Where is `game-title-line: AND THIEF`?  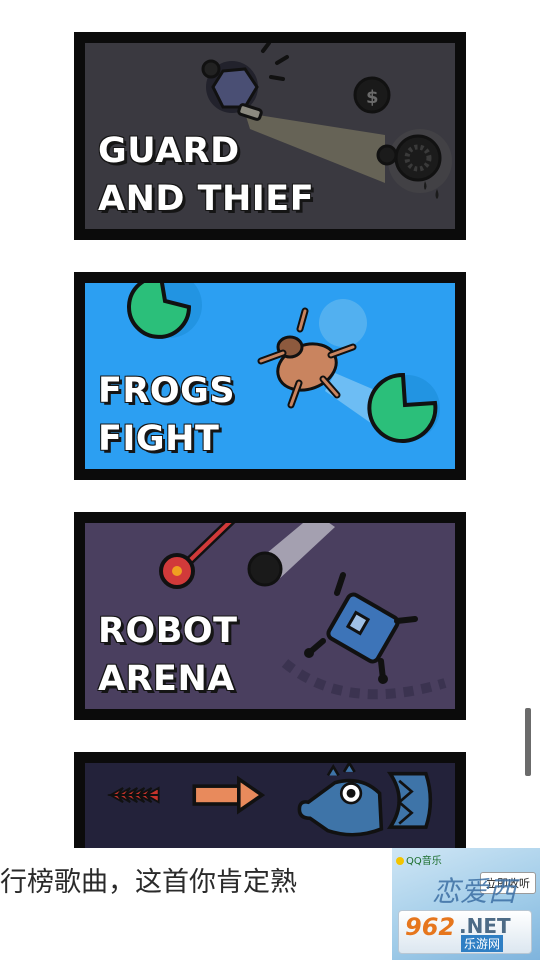
game-title-line: AND THIEF is located at coordinates (206, 199).